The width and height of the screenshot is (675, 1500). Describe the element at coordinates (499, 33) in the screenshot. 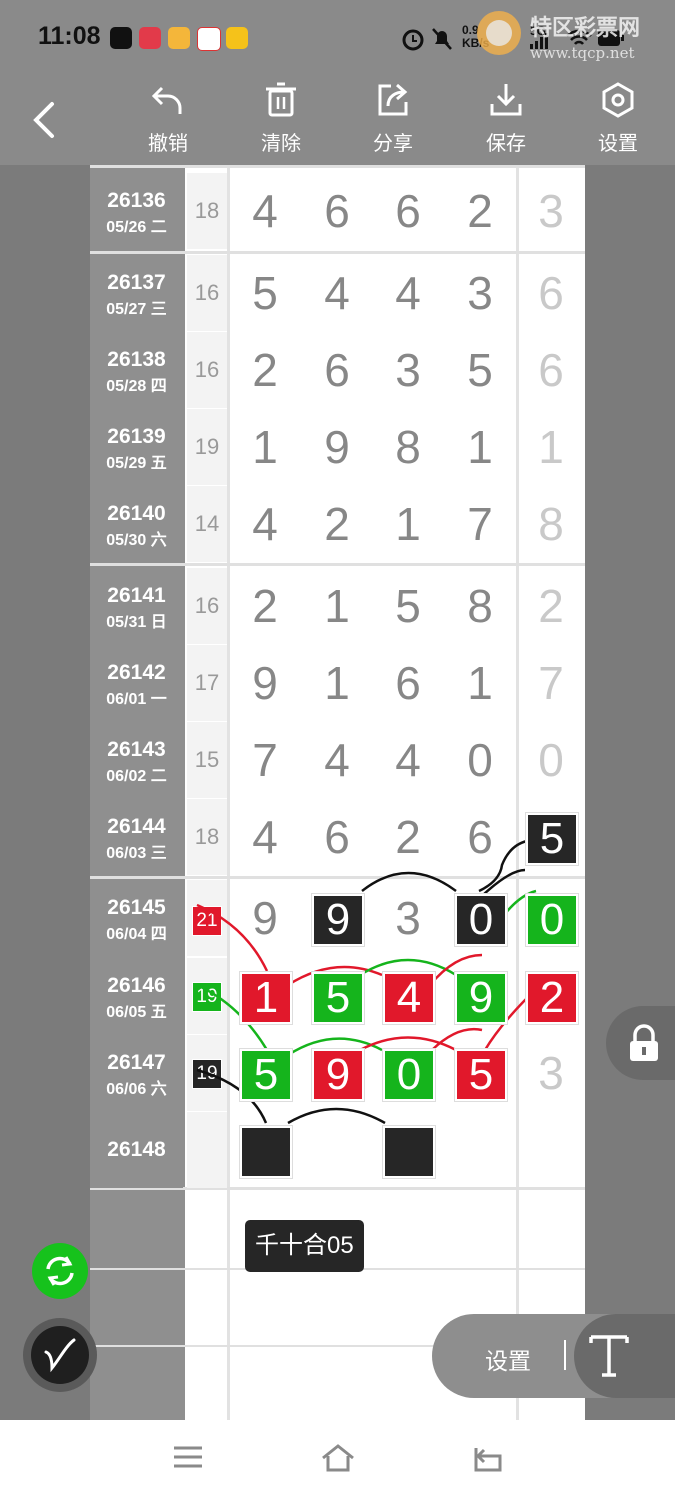

I see `watermark-logo-icon` at that location.